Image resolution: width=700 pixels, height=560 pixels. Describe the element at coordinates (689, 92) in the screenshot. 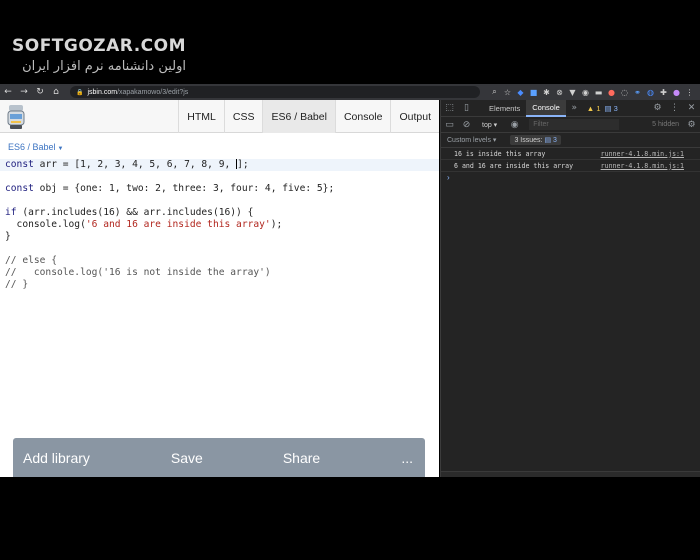

I see `menu-icon: ⋮` at that location.